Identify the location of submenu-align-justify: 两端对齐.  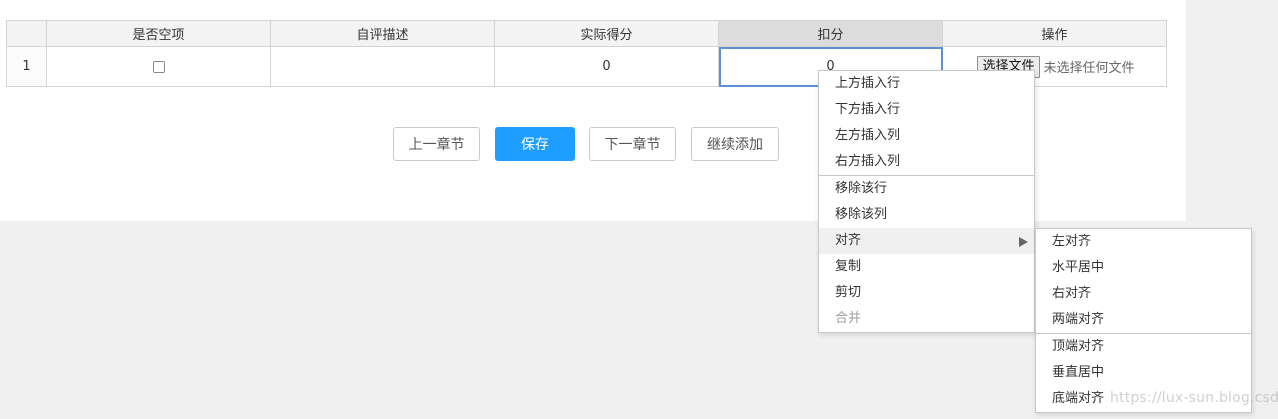
(1143, 320).